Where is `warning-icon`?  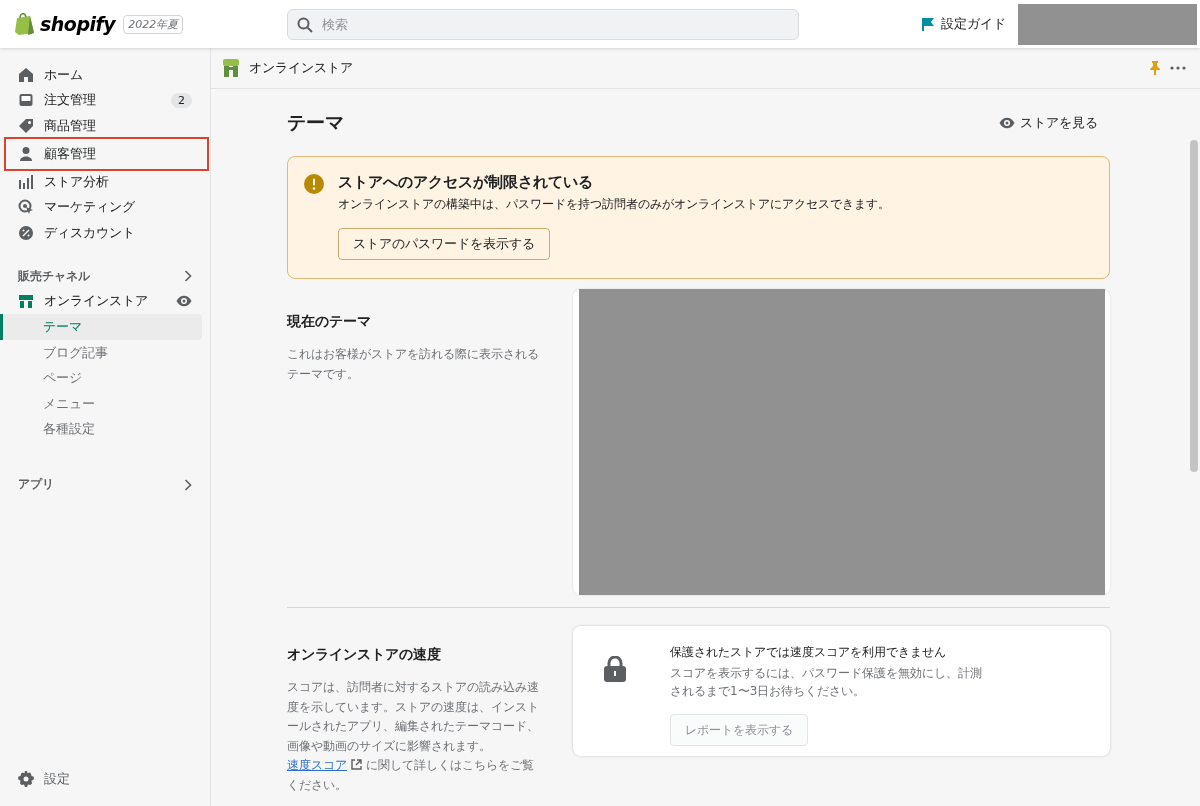 warning-icon is located at coordinates (314, 184).